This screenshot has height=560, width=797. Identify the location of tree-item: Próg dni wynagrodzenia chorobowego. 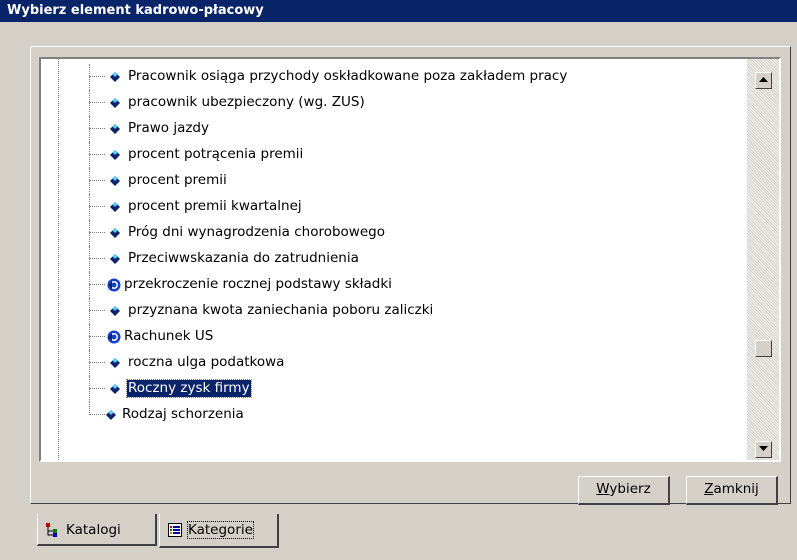
(394, 233).